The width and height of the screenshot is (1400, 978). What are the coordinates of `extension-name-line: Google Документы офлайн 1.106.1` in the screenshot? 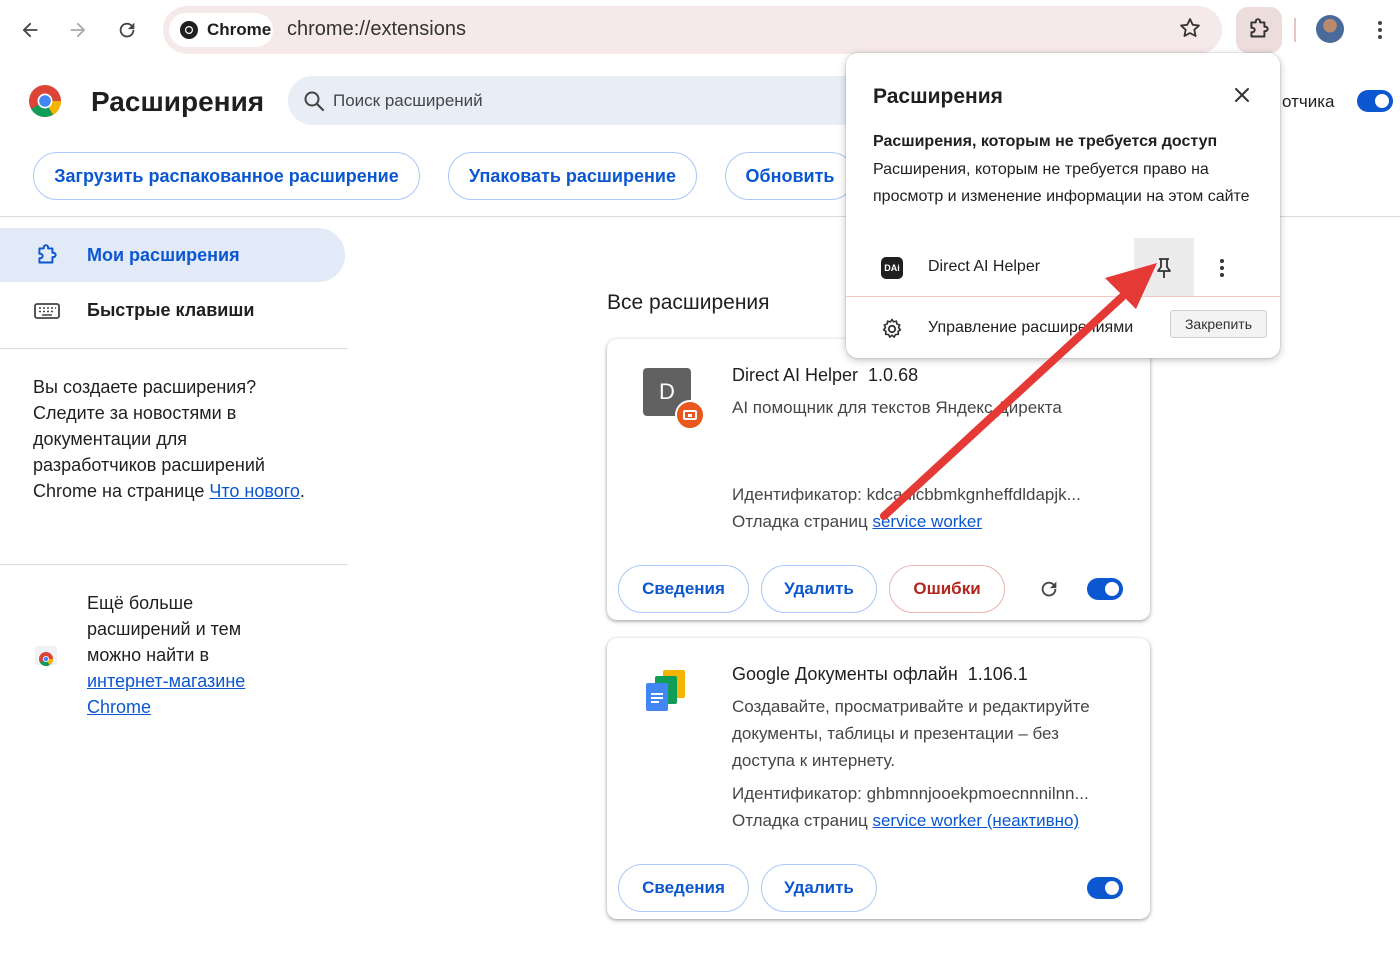 It's located at (880, 674).